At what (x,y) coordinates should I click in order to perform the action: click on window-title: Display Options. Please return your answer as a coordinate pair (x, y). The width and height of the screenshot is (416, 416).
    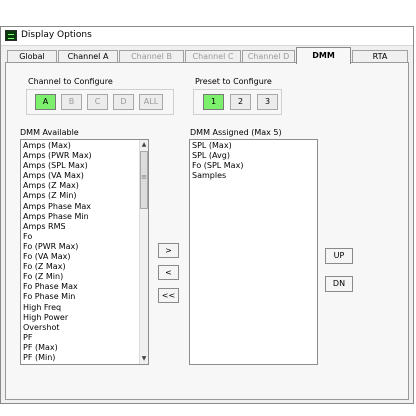
    Looking at the image, I should click on (56, 35).